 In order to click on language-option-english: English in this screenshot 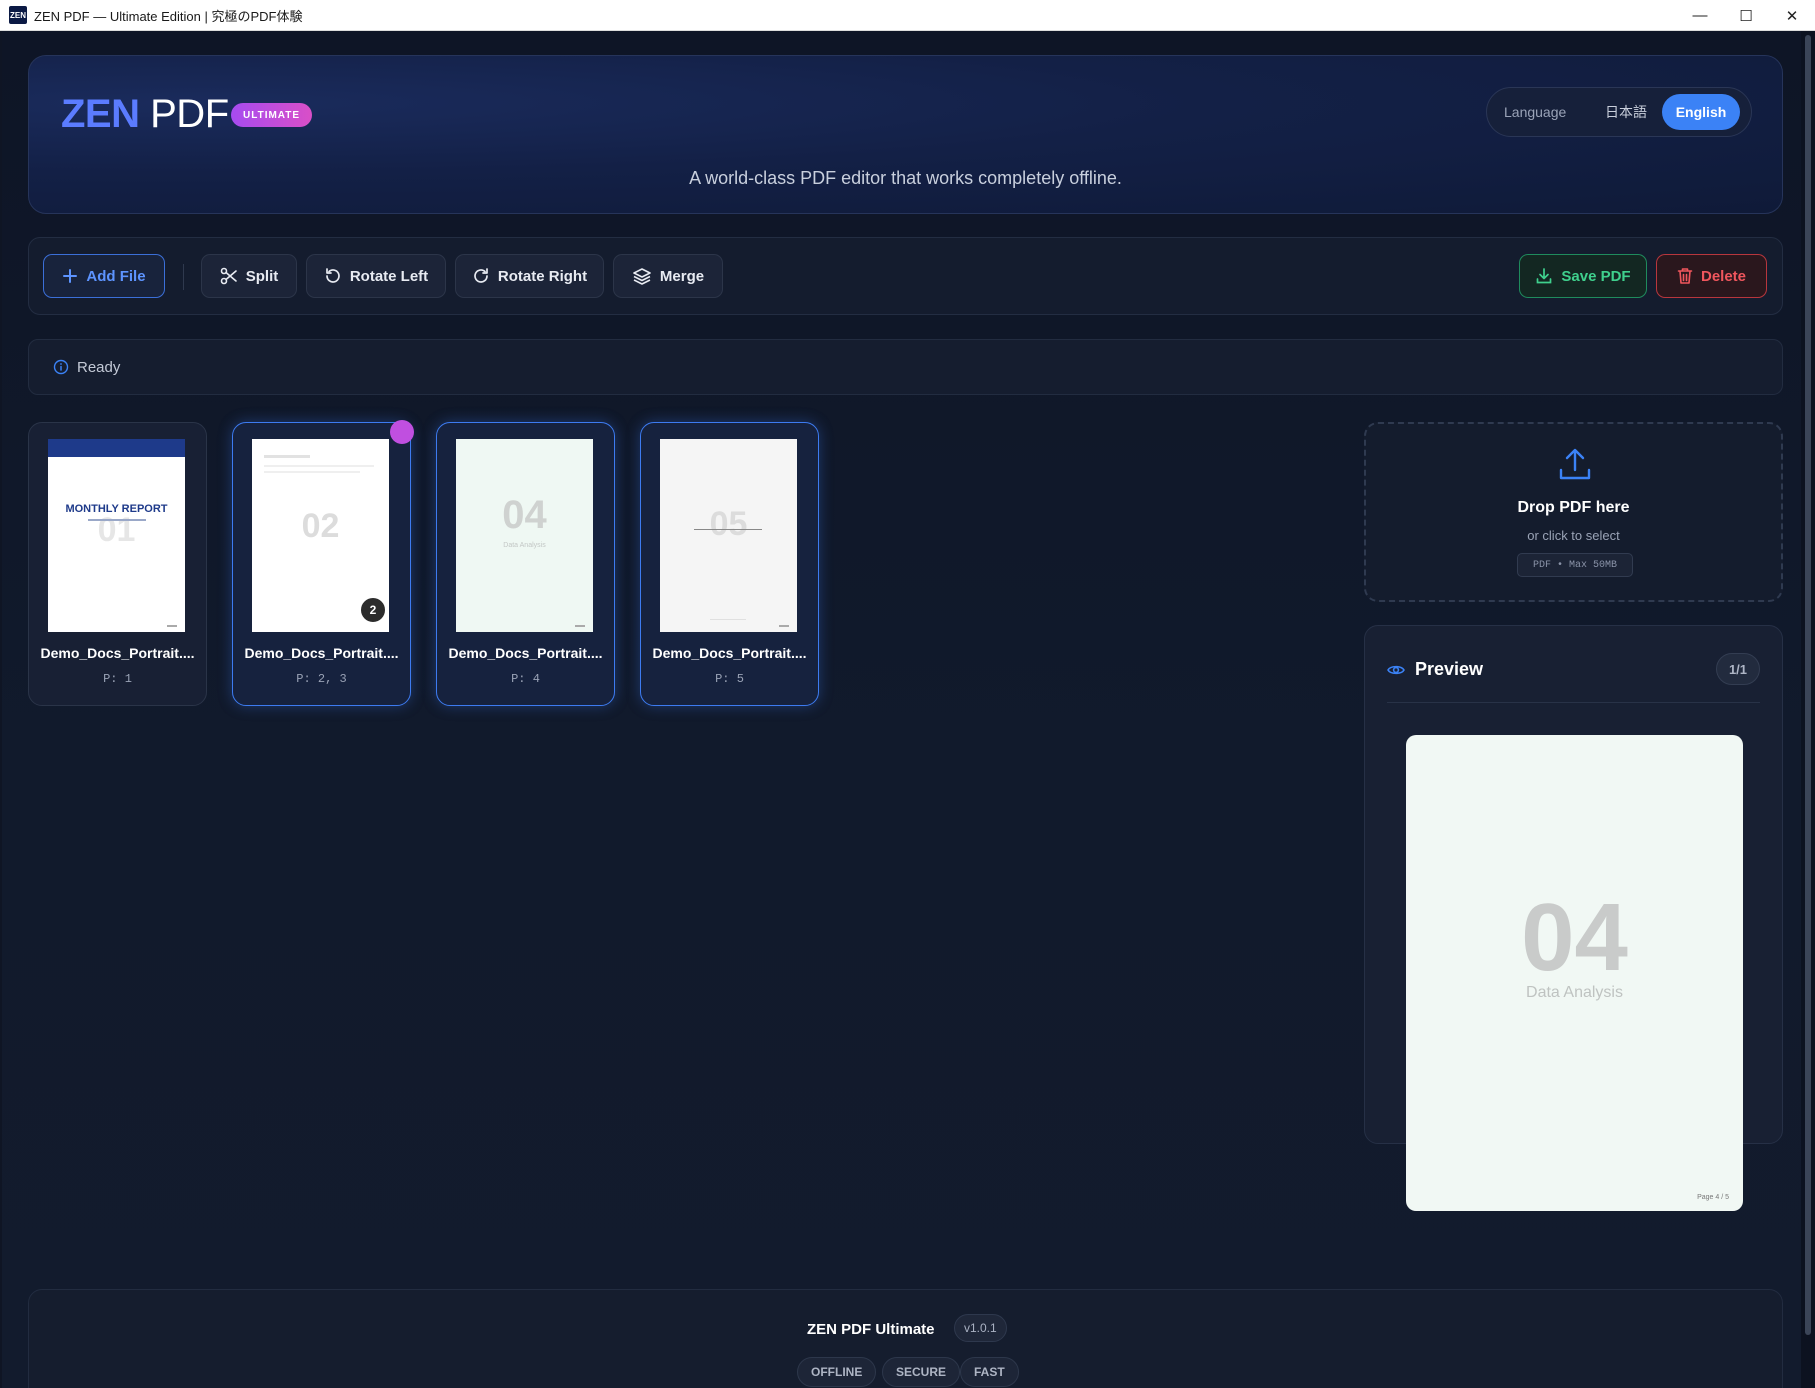, I will do `click(1701, 112)`.